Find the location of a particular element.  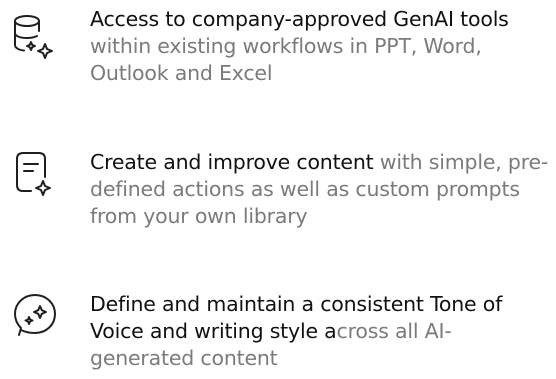

chat-sparkle-icon is located at coordinates (35, 318).